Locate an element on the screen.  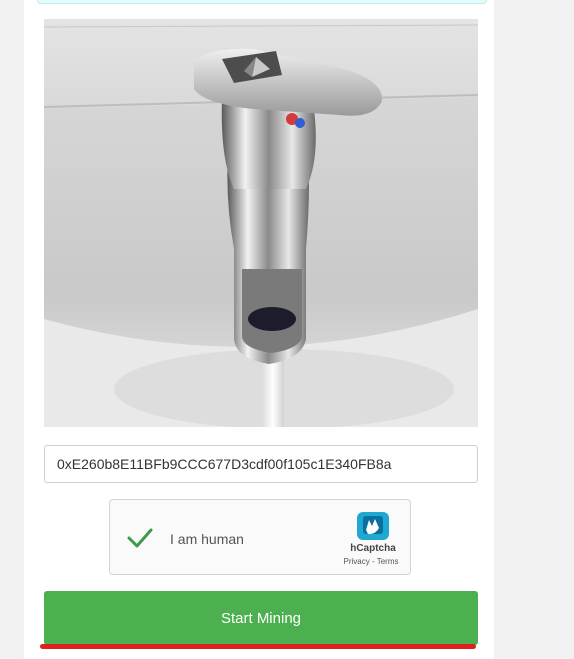
hcaptcha-logo-icon is located at coordinates (373, 526).